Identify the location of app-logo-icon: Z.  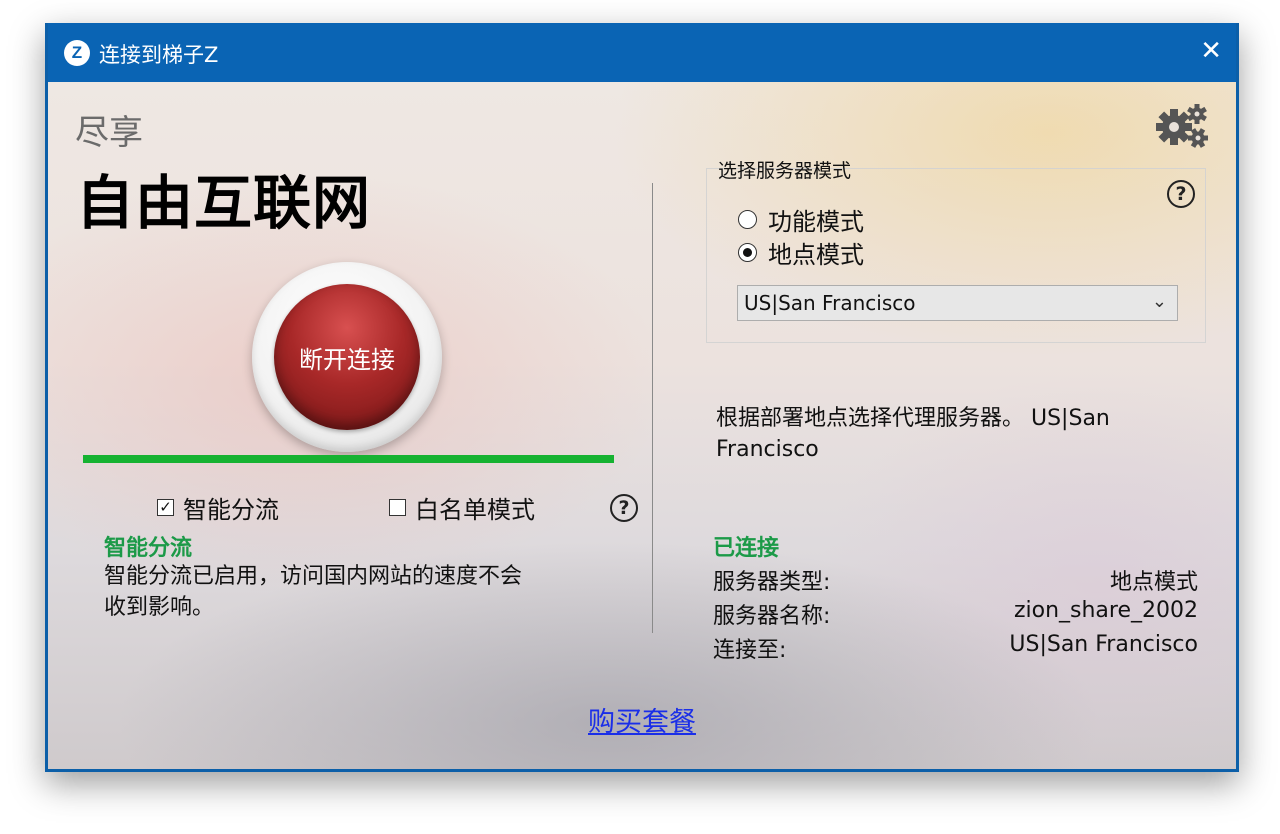
(77, 53).